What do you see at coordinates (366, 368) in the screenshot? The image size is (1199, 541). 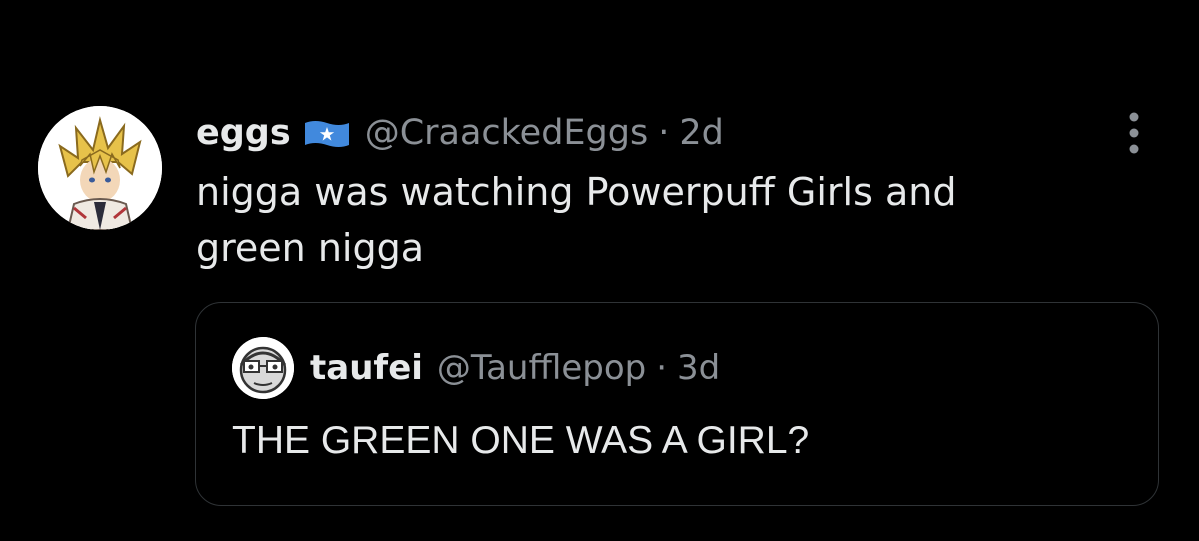 I see `quoted-author-name: taufei` at bounding box center [366, 368].